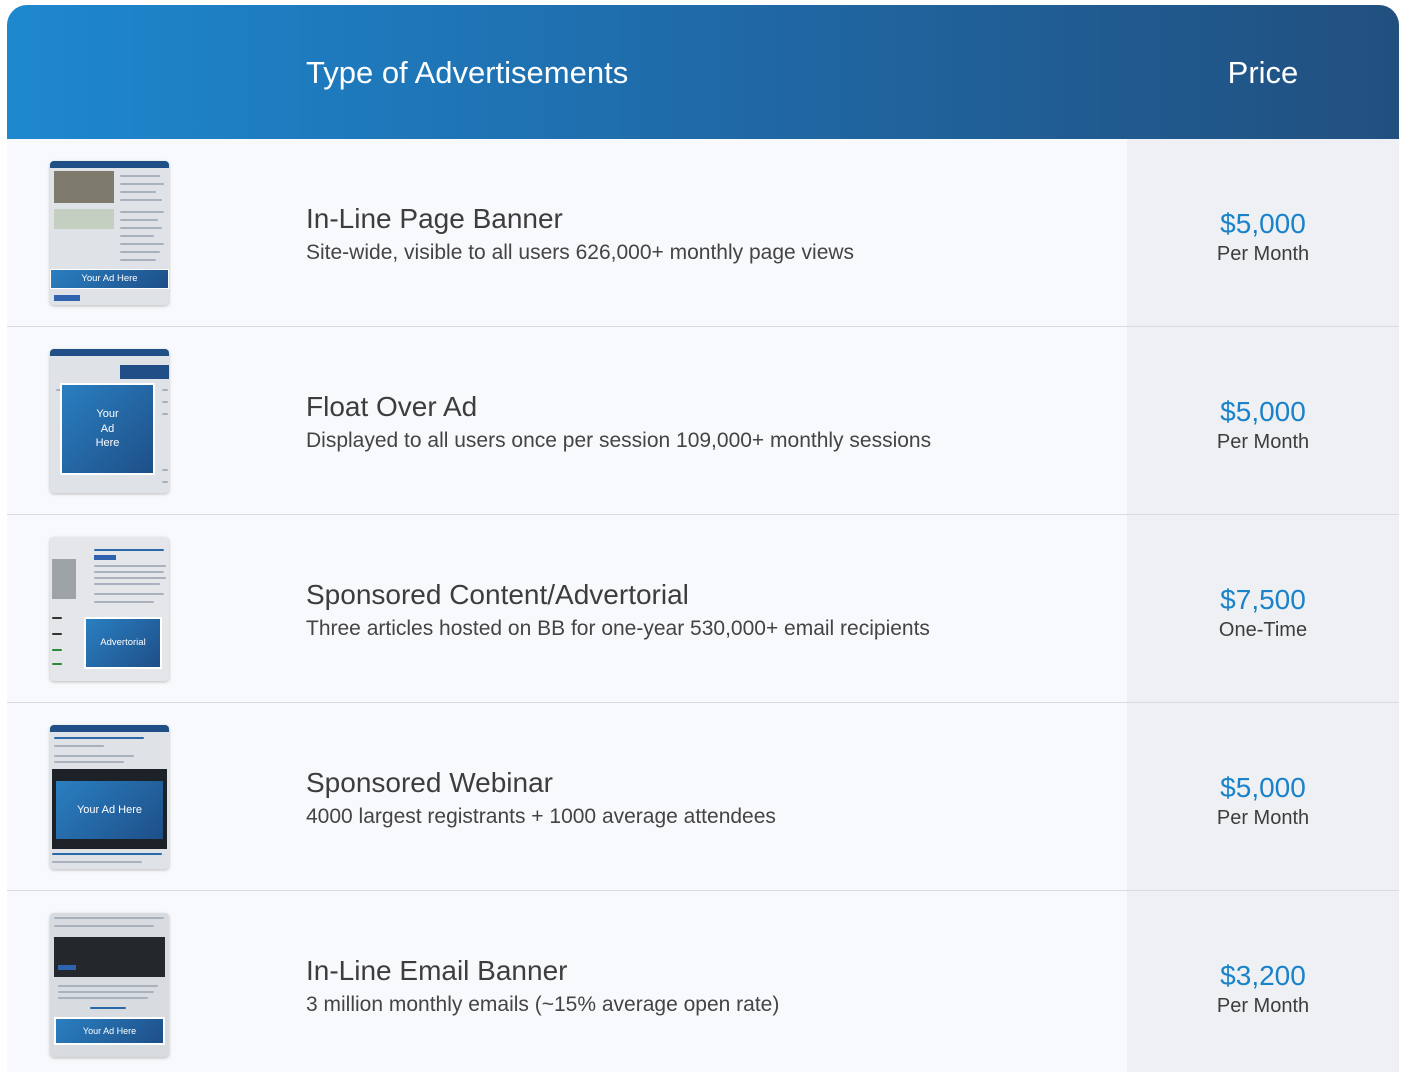 The image size is (1403, 1072). What do you see at coordinates (467, 72) in the screenshot?
I see `column-header-type: Type of Advertisements` at bounding box center [467, 72].